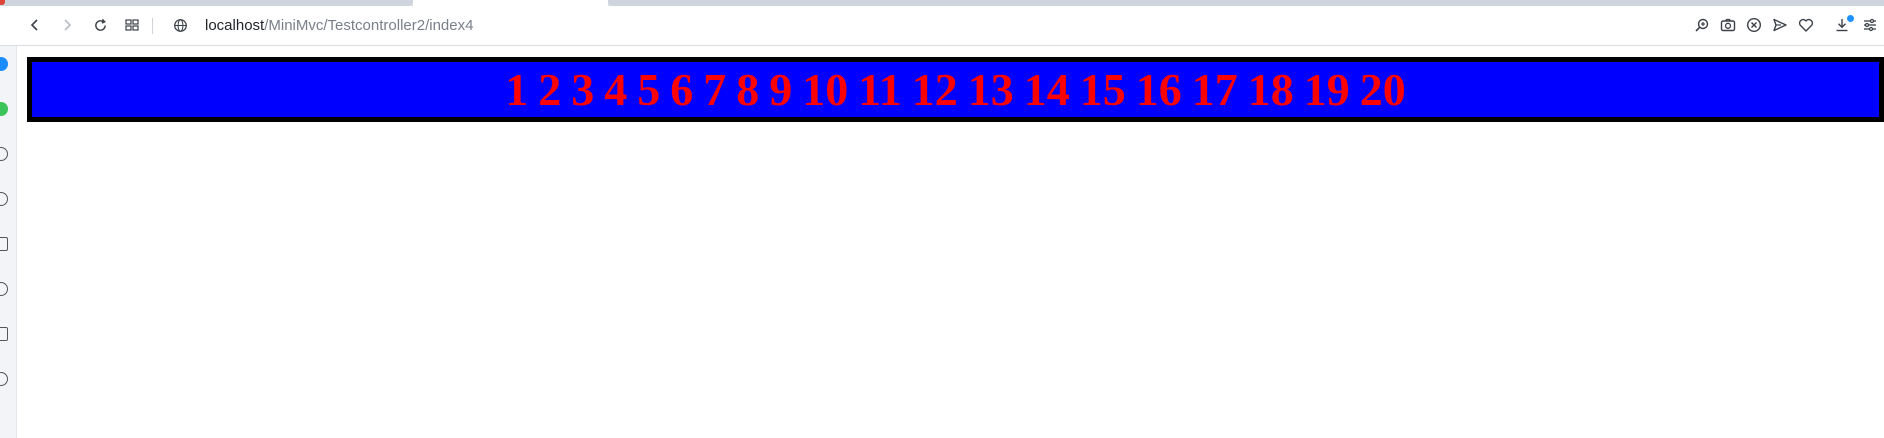 This screenshot has height=438, width=1884. Describe the element at coordinates (1382, 89) in the screenshot. I see `number-item: 20` at that location.